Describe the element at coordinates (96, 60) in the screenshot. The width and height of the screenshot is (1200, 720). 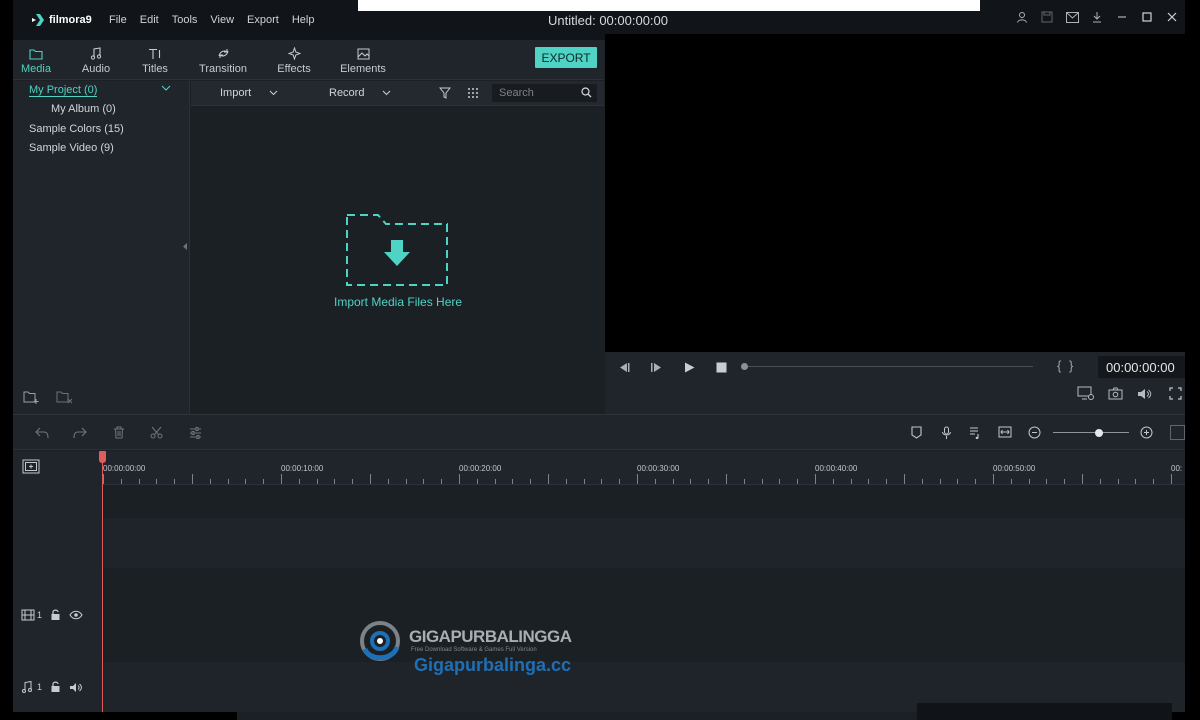
I see `tab-audio: Audio` at that location.